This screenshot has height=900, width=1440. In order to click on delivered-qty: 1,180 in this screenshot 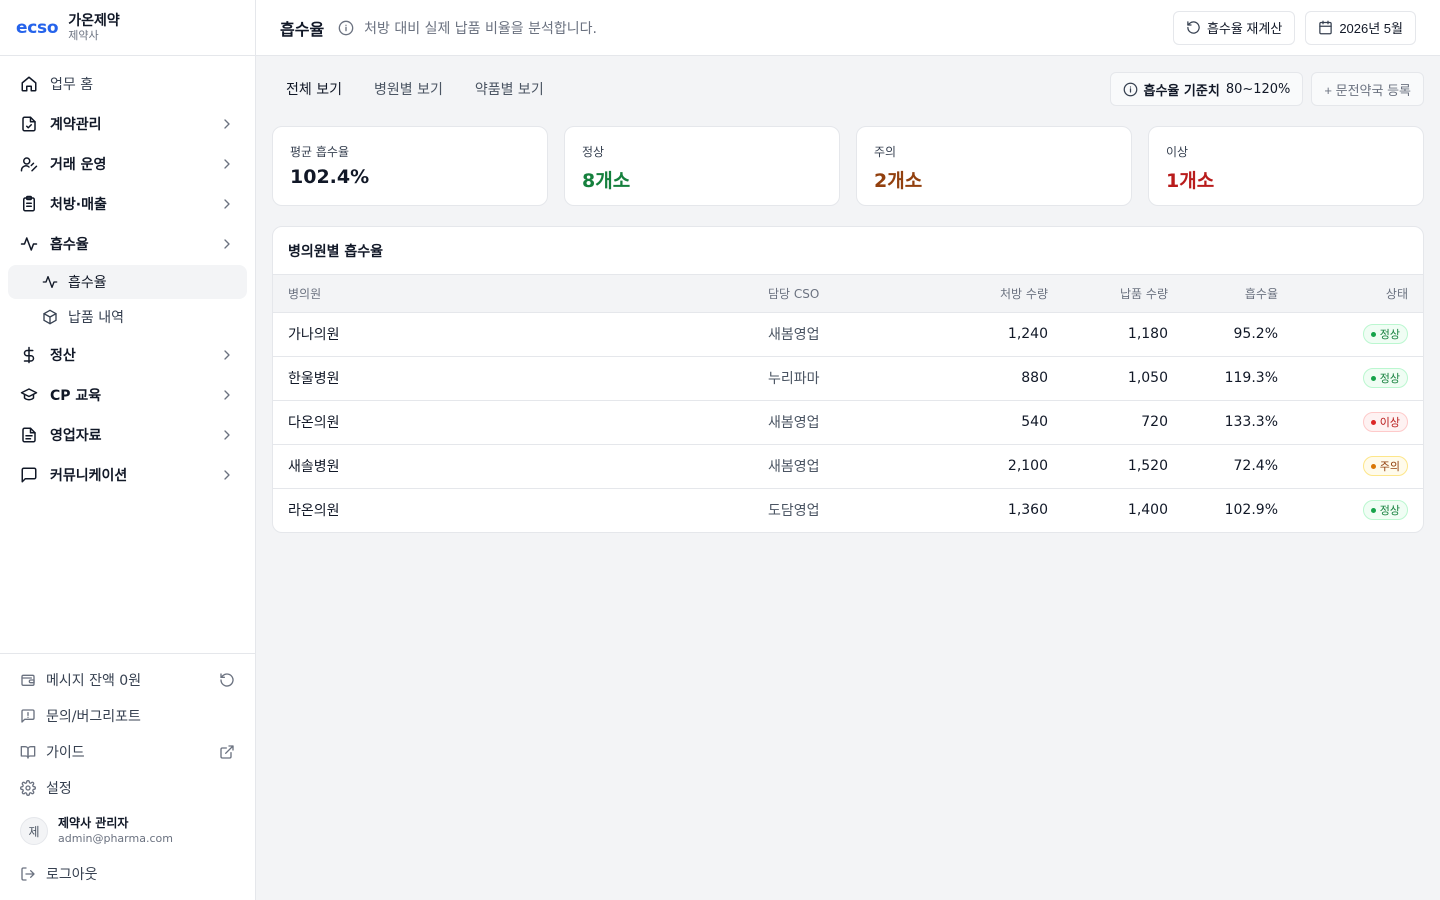, I will do `click(1147, 334)`.